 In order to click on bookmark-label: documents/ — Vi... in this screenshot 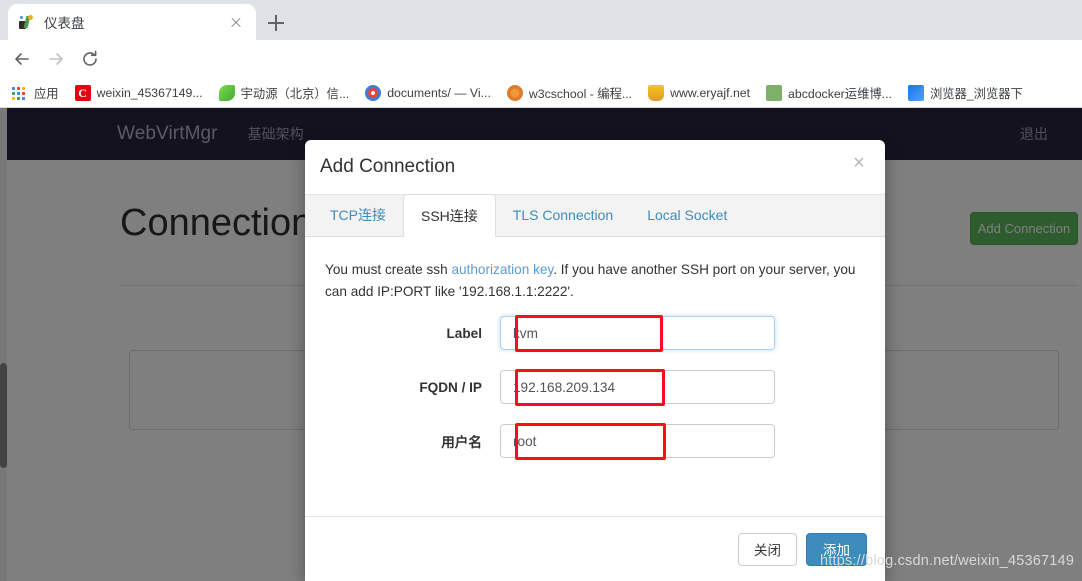, I will do `click(439, 92)`.